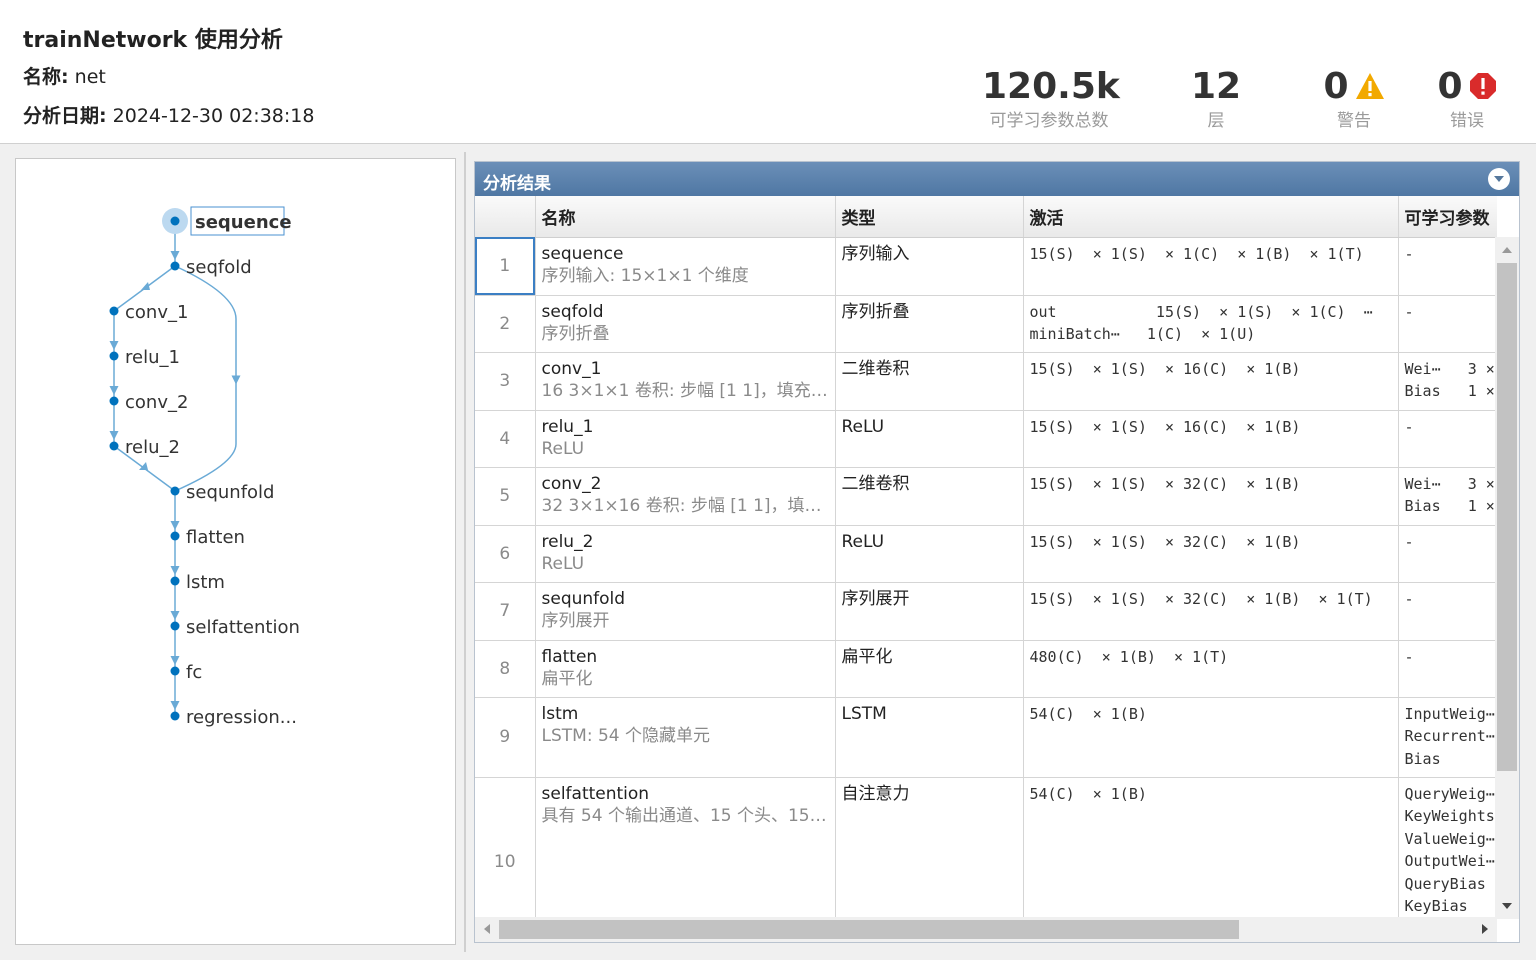 This screenshot has height=960, width=1536. Describe the element at coordinates (1507, 250) in the screenshot. I see `scroll-up-icon` at that location.